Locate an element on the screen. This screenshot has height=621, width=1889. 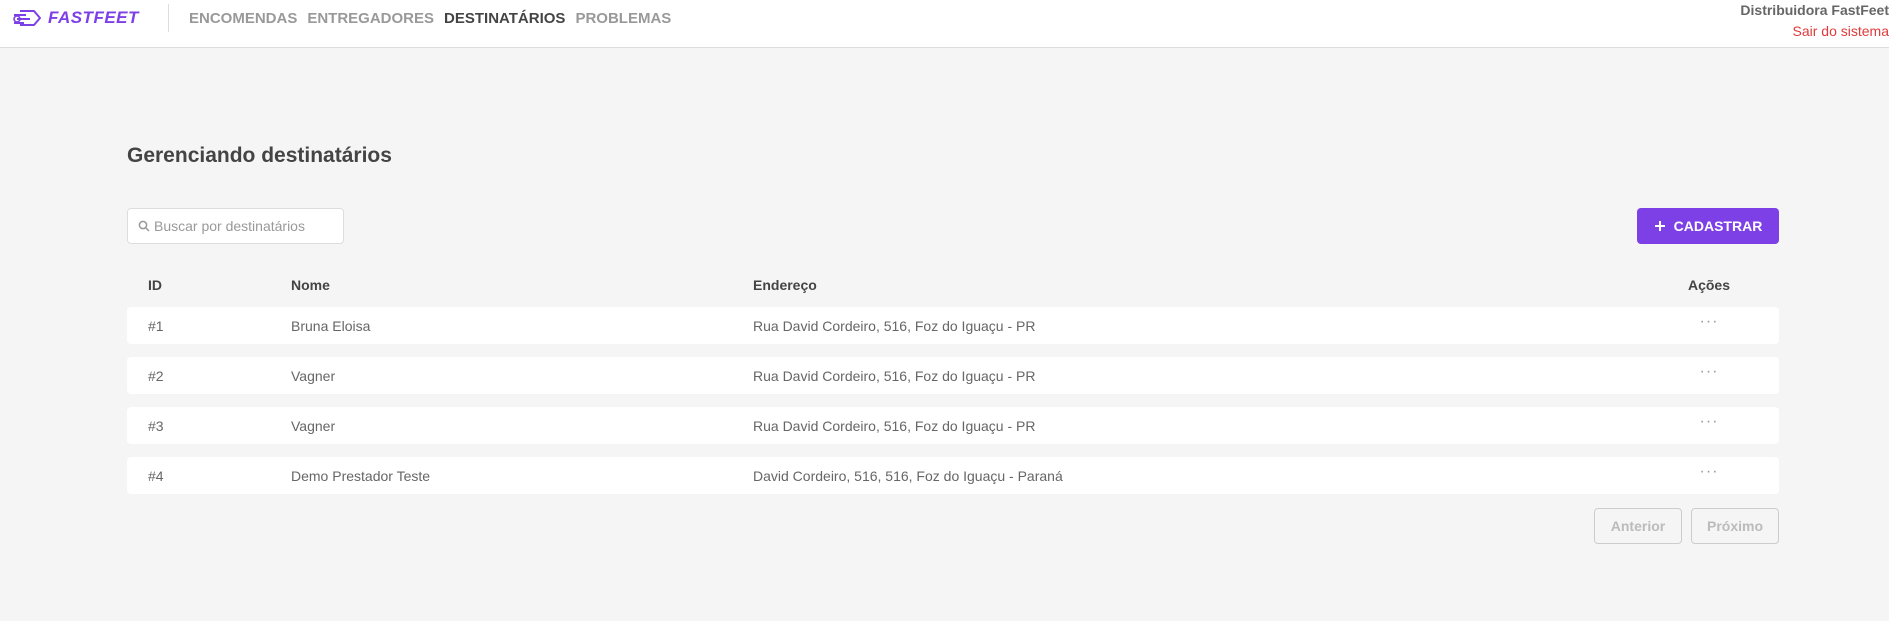
previous-page-button: Anterior is located at coordinates (1638, 526).